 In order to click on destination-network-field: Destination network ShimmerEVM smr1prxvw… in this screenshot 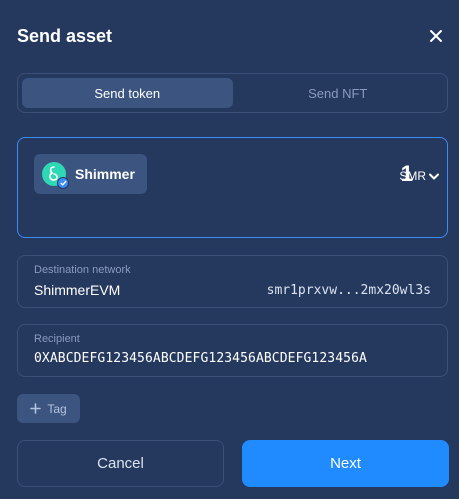, I will do `click(232, 281)`.